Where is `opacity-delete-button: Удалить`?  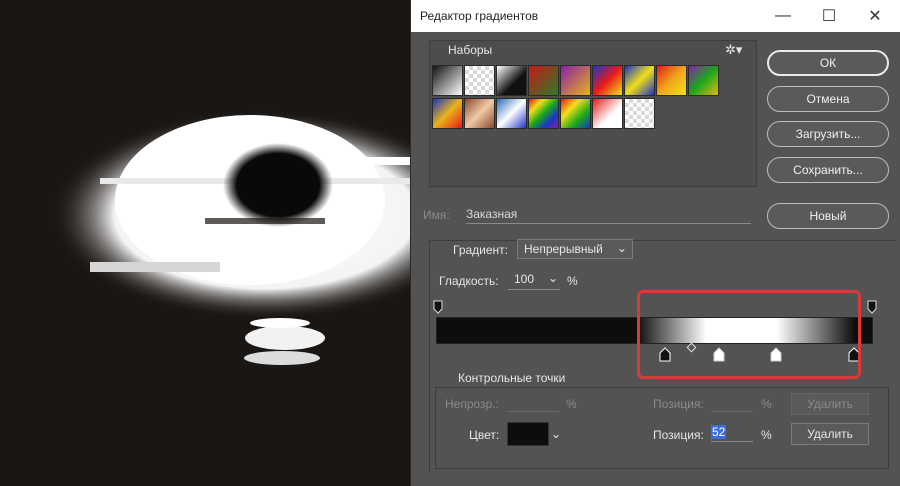 opacity-delete-button: Удалить is located at coordinates (830, 404).